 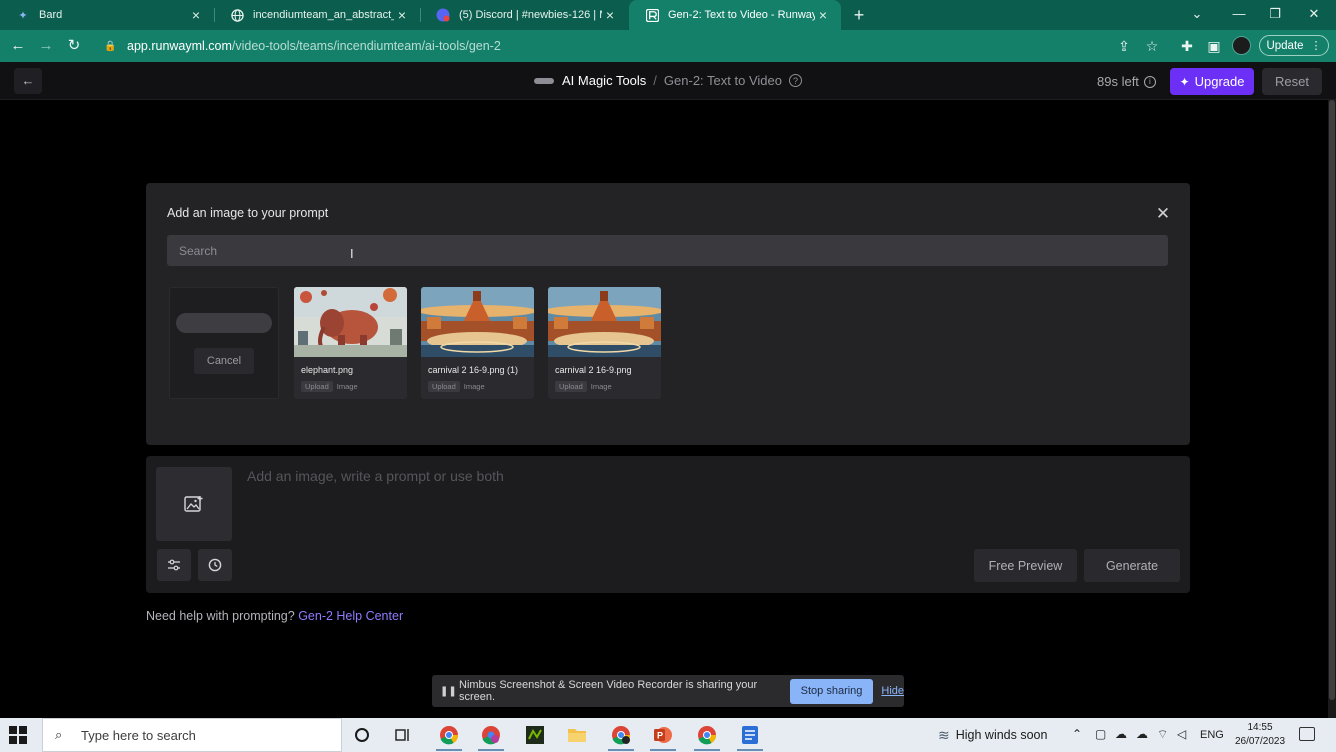 I want to click on cloud-icon: ☁, so click(x=1121, y=734).